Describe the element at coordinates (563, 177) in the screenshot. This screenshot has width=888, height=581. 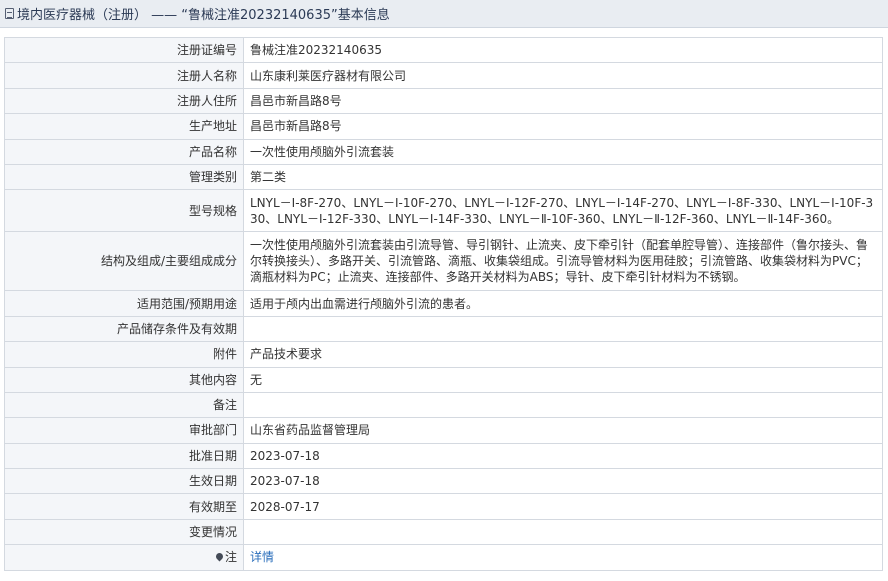
I see `field-value: 第二类` at that location.